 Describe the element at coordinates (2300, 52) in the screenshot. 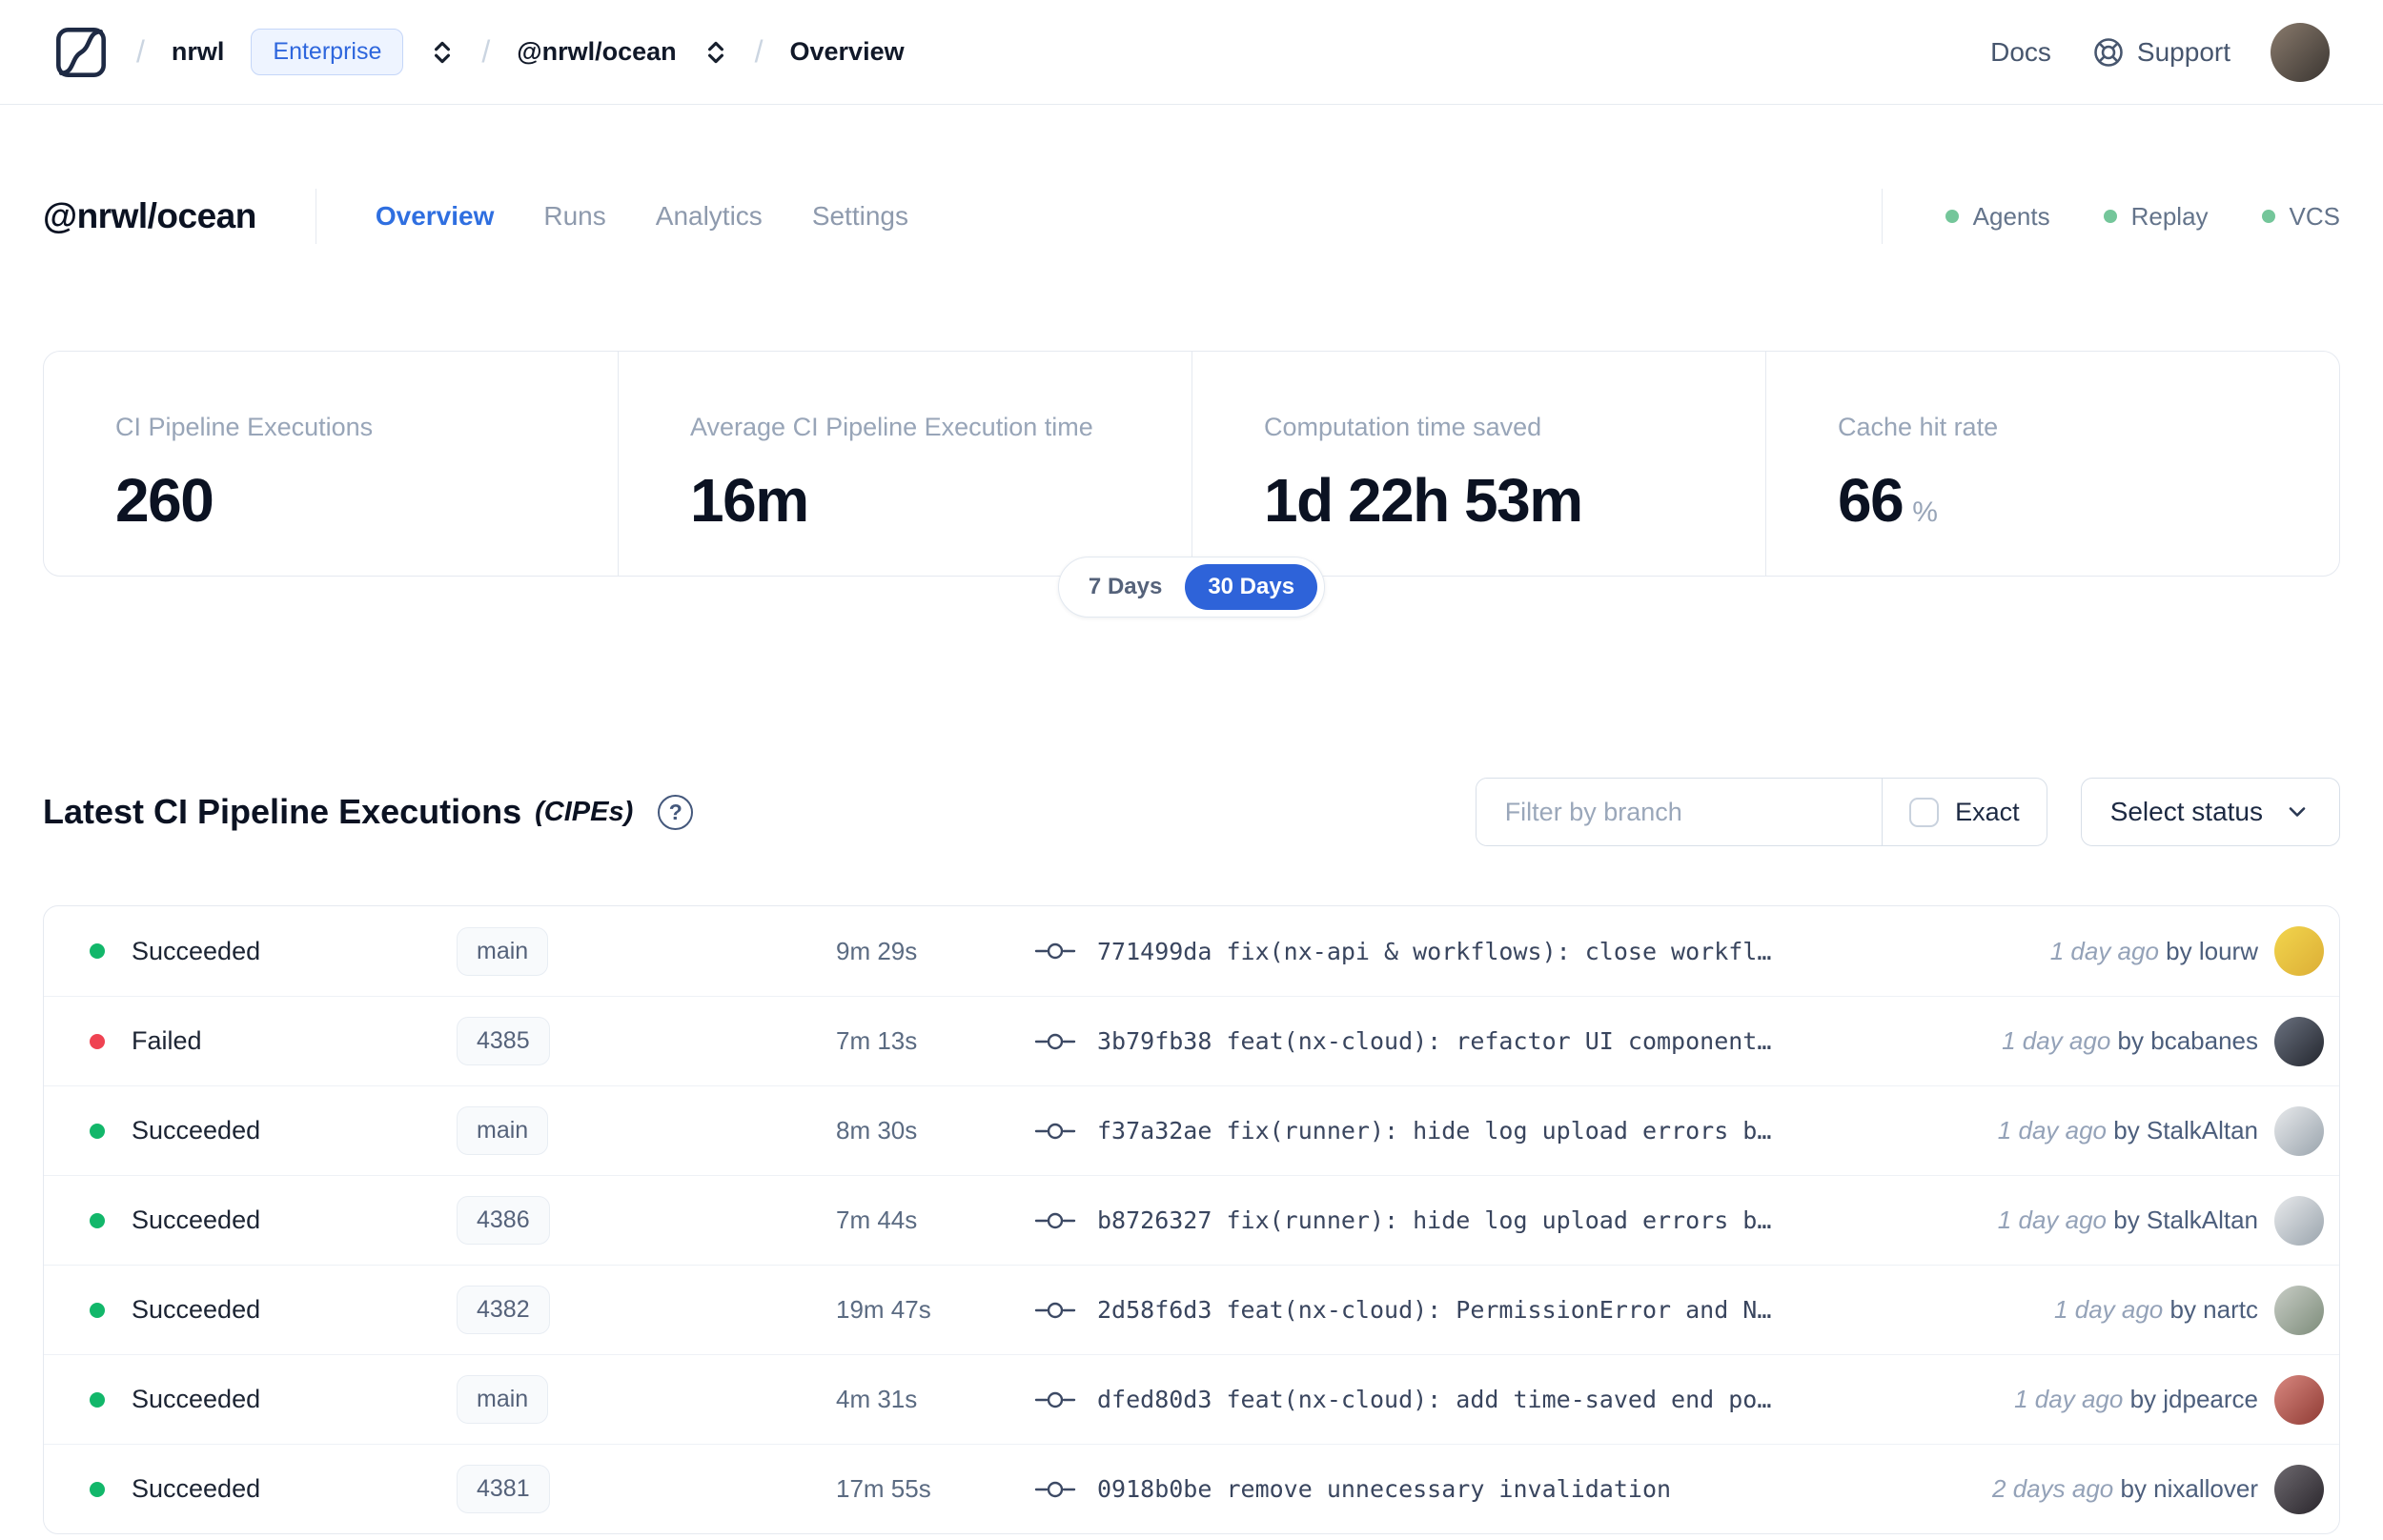

I see `user-avatar` at that location.